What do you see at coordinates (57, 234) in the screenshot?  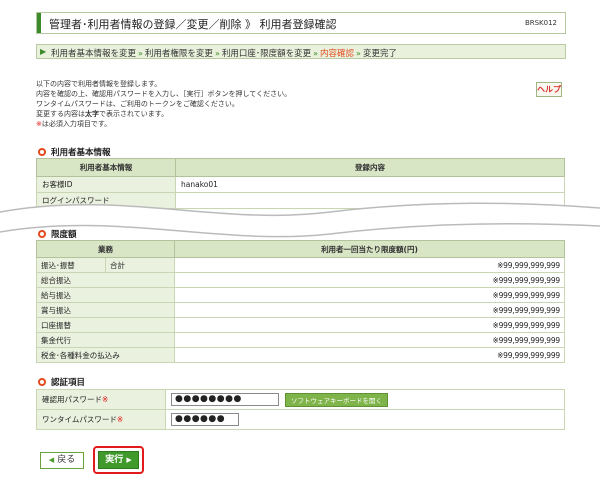 I see `limits-heading: 限度額` at bounding box center [57, 234].